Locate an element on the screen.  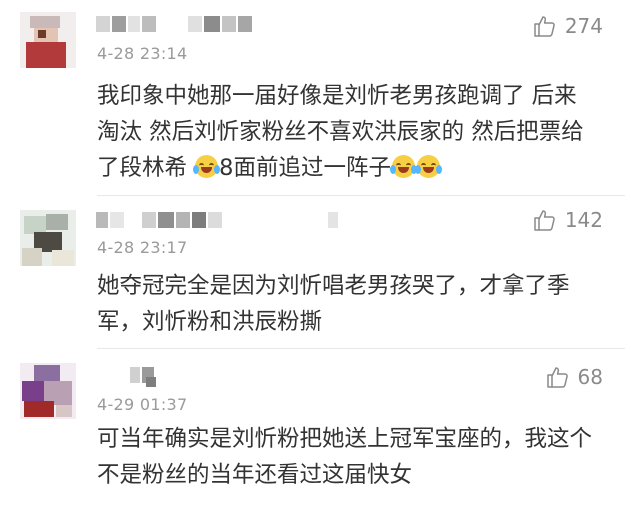
like-count: 142 is located at coordinates (583, 220).